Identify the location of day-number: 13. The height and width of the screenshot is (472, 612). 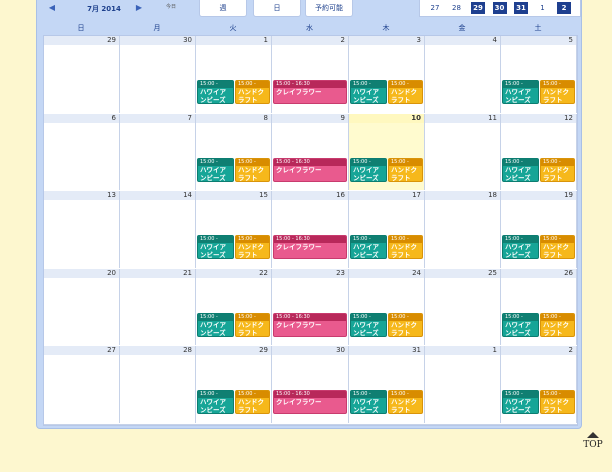
(82, 195).